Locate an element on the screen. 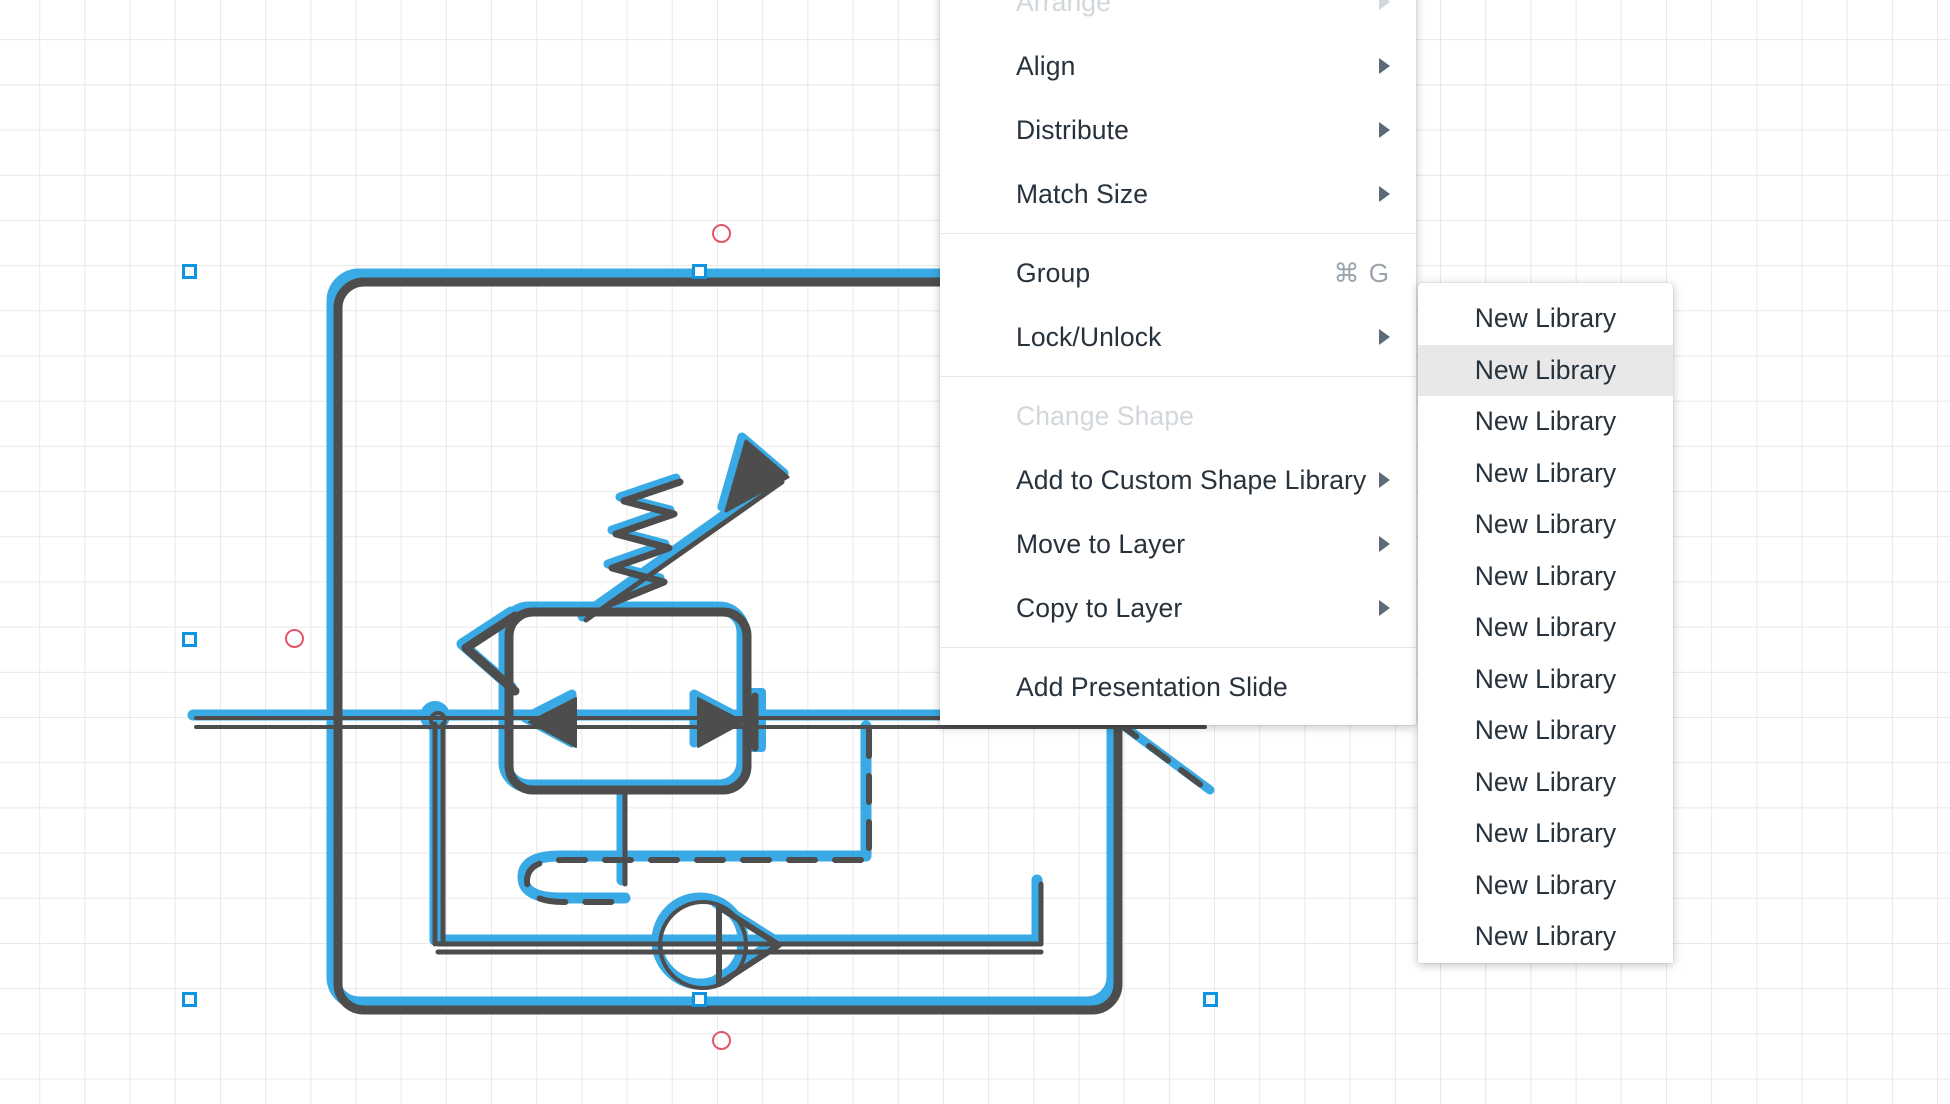  rotation-marker-top is located at coordinates (721, 233).